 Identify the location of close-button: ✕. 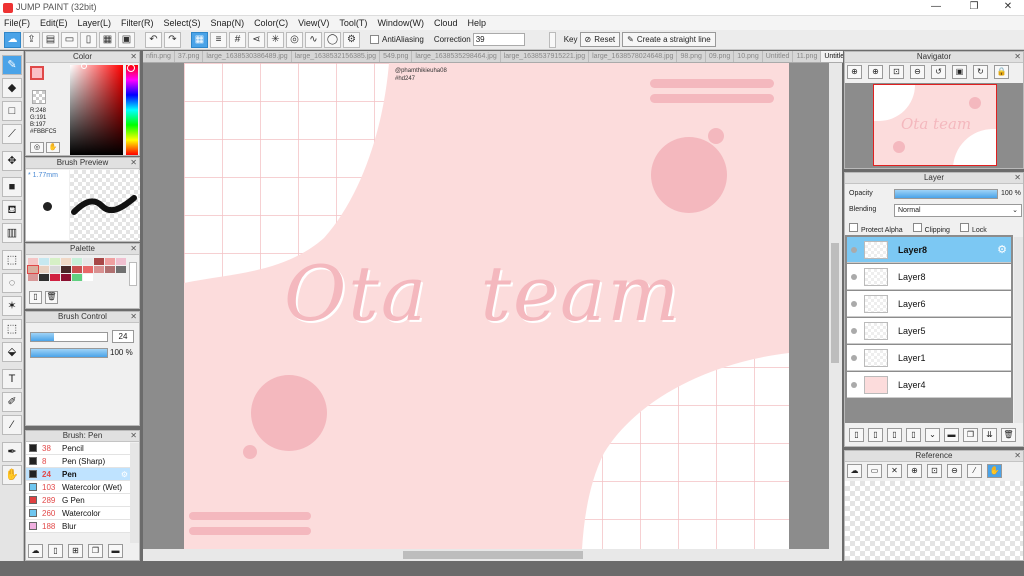
(1008, 8).